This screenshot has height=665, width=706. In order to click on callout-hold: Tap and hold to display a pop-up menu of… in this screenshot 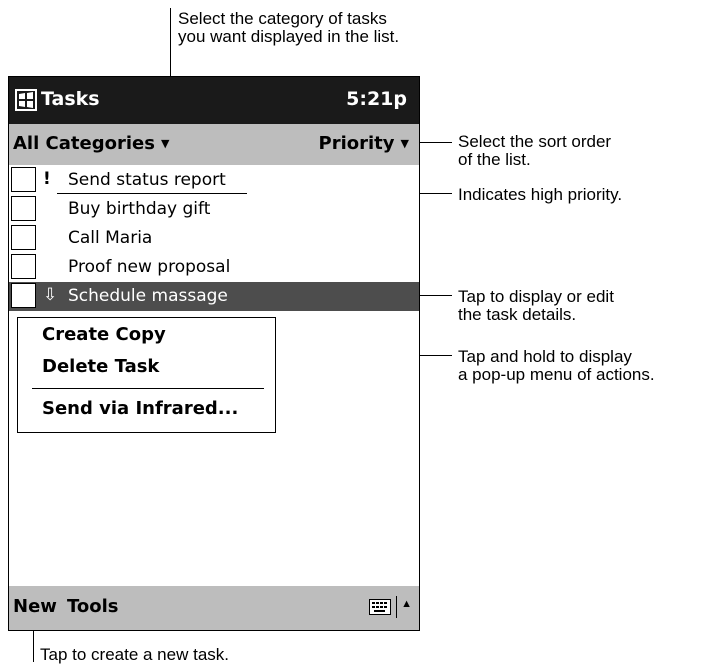, I will do `click(556, 365)`.